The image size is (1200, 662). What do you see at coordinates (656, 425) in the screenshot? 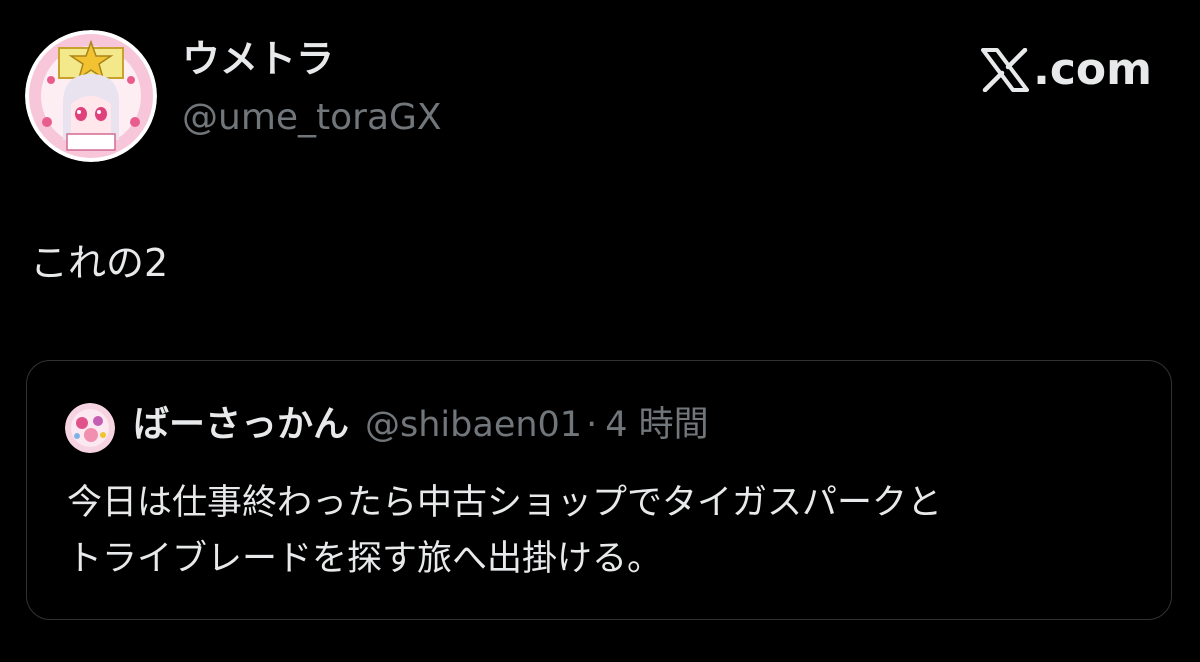
I see `quoted-timestamp: 4 時間` at bounding box center [656, 425].